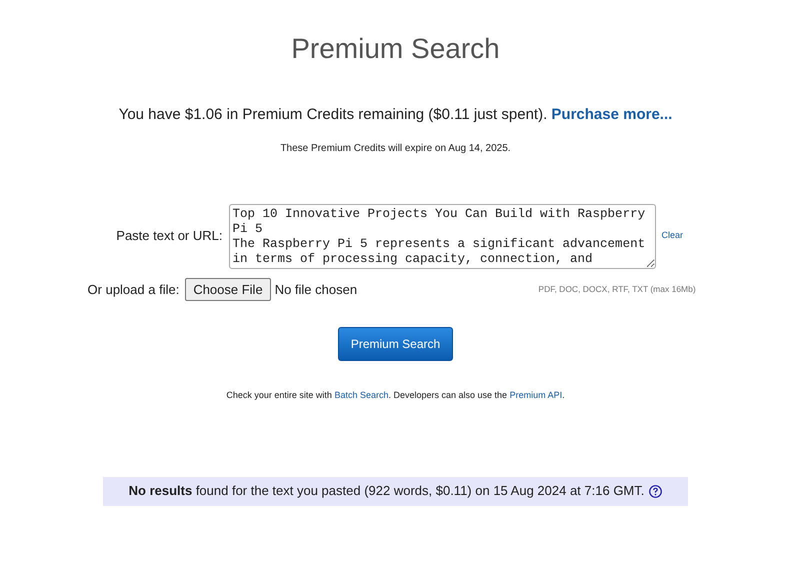  I want to click on result-text: No results found for the text you pasted (922 words, $0.11) on 15 Aug 2024 at 7:16 GMT., so click(386, 491).